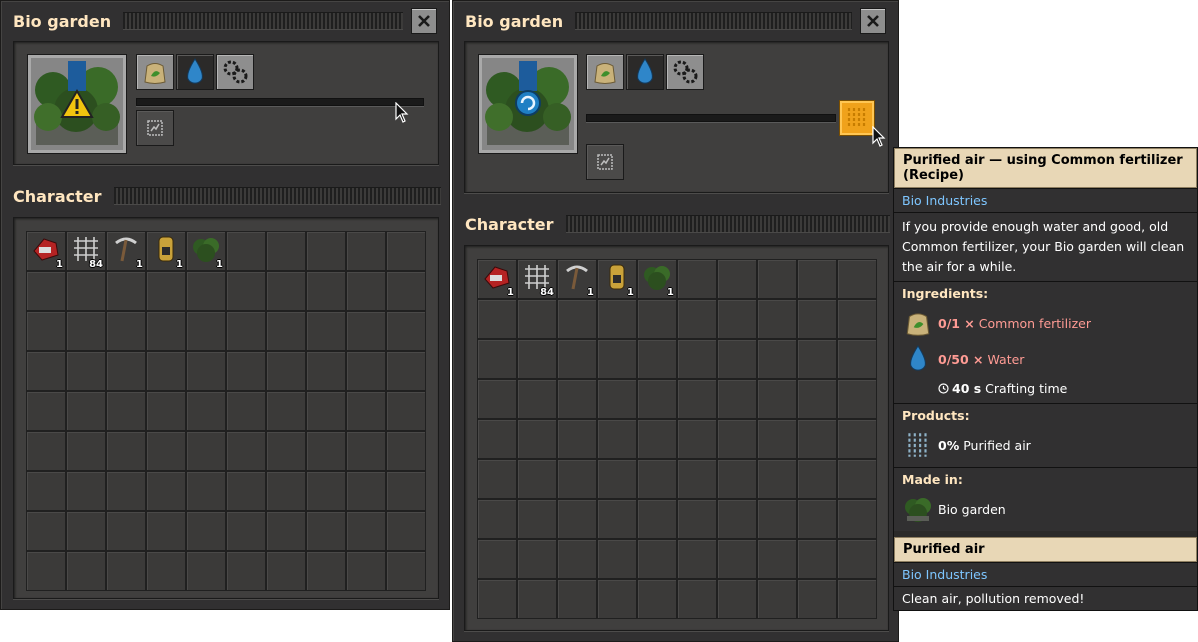  I want to click on recipe-selector-button, so click(857, 118).